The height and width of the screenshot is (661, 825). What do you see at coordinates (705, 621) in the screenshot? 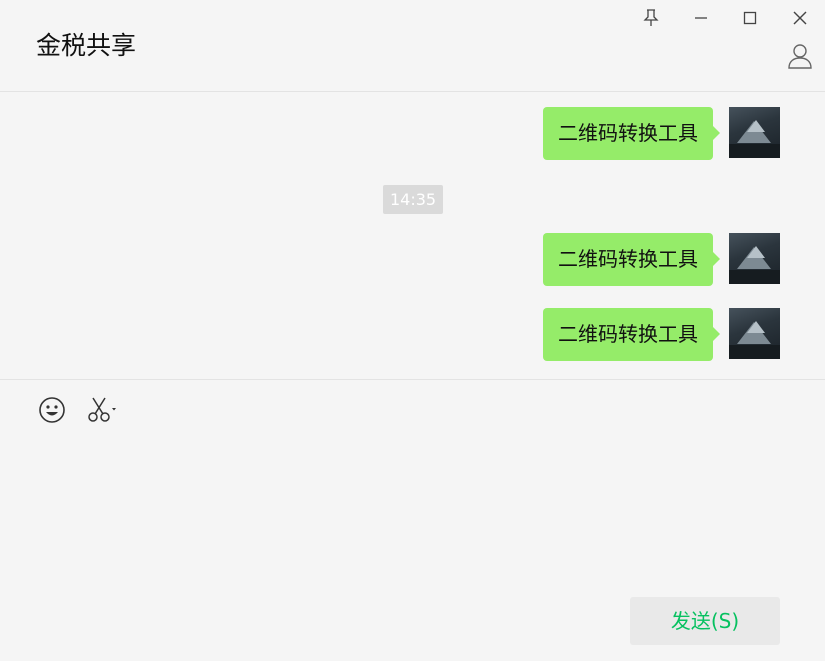
I see `send-button: 发送(S)` at bounding box center [705, 621].